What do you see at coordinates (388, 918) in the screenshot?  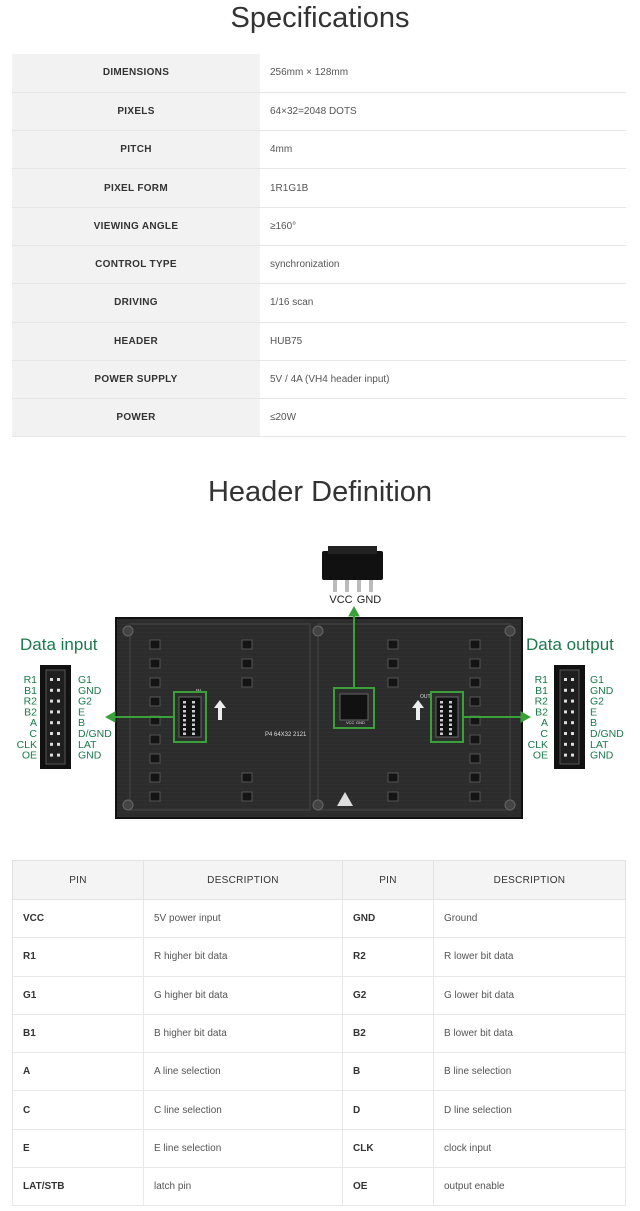 I see `pin-name: GND` at bounding box center [388, 918].